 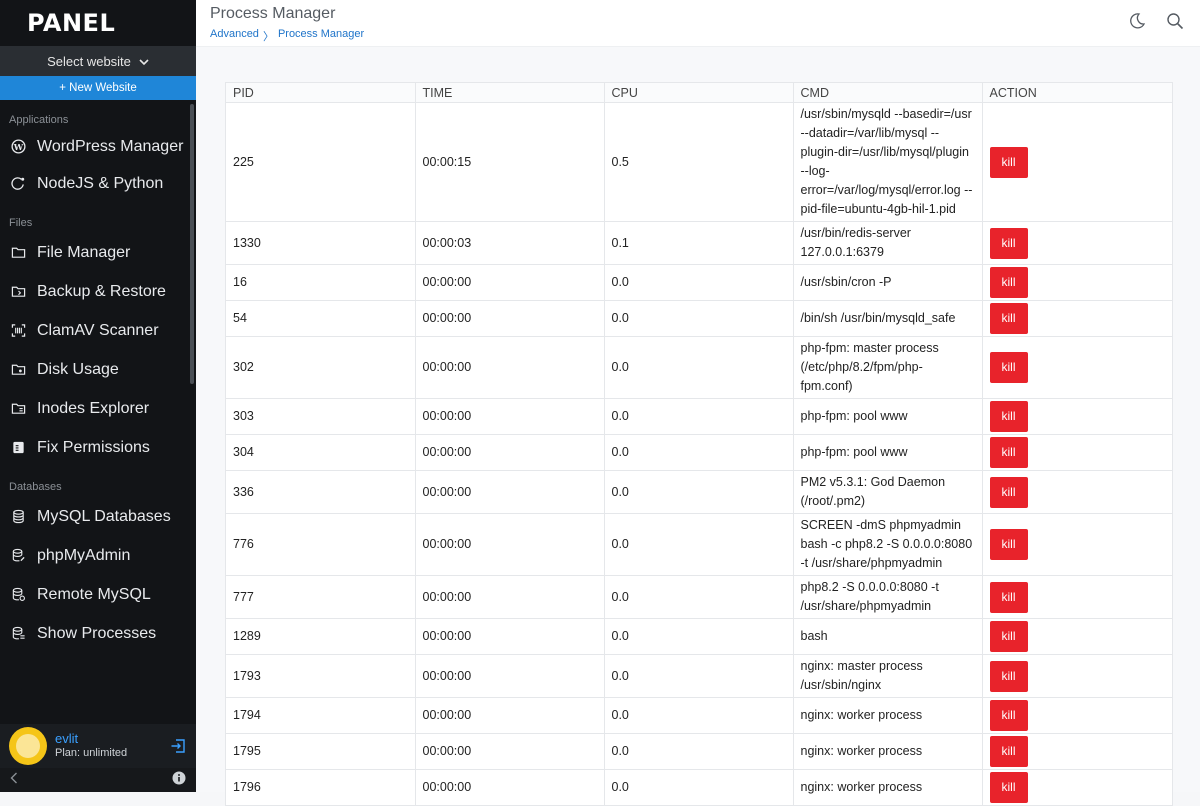 I want to click on collapse-chevron-left-icon, so click(x=14, y=780).